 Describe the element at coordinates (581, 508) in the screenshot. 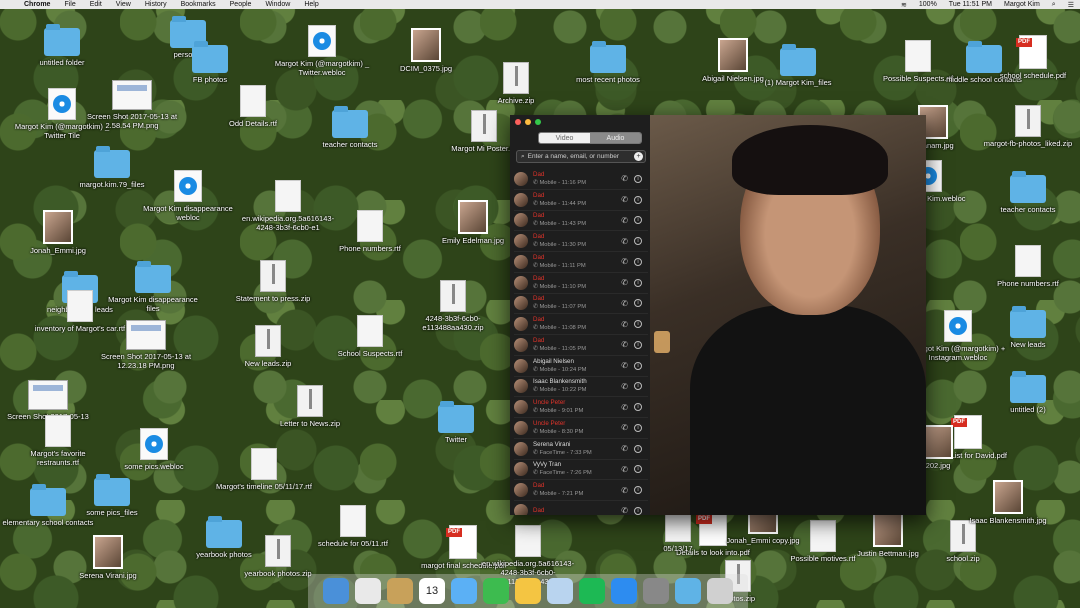

I see `call-row: Dad ✆ i` at that location.